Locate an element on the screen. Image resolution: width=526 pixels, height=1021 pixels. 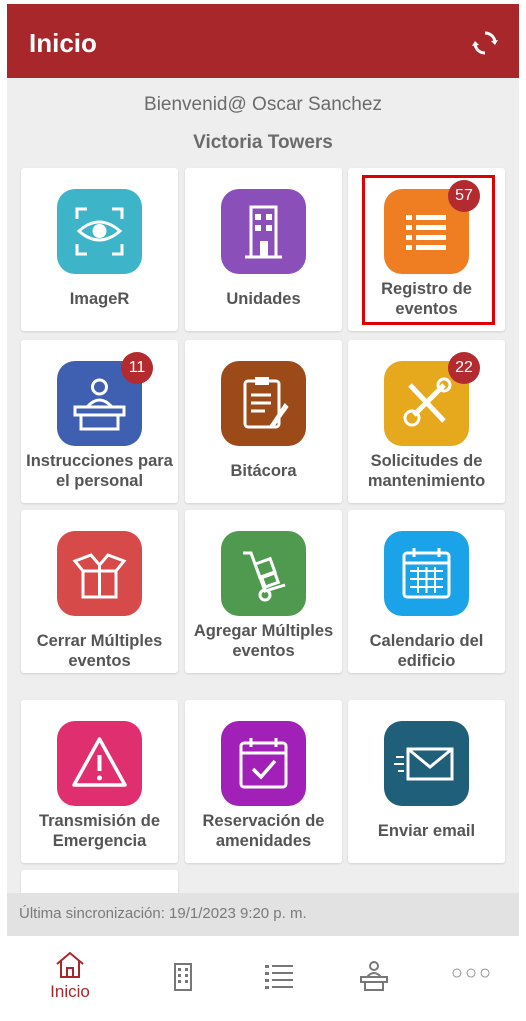
tile-instrucciones: 11 Instrucciones para el personal is located at coordinates (99, 421).